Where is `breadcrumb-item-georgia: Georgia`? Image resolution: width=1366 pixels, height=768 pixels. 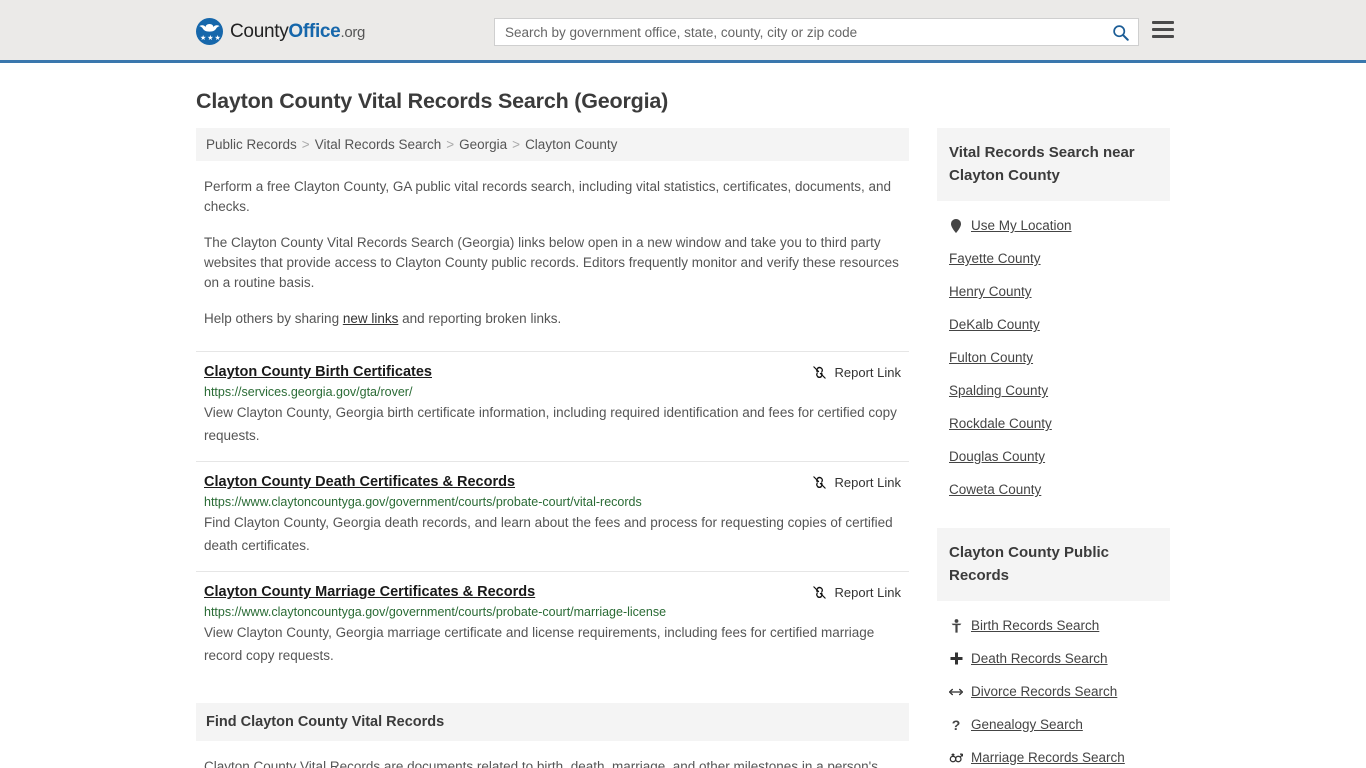 breadcrumb-item-georgia: Georgia is located at coordinates (483, 144).